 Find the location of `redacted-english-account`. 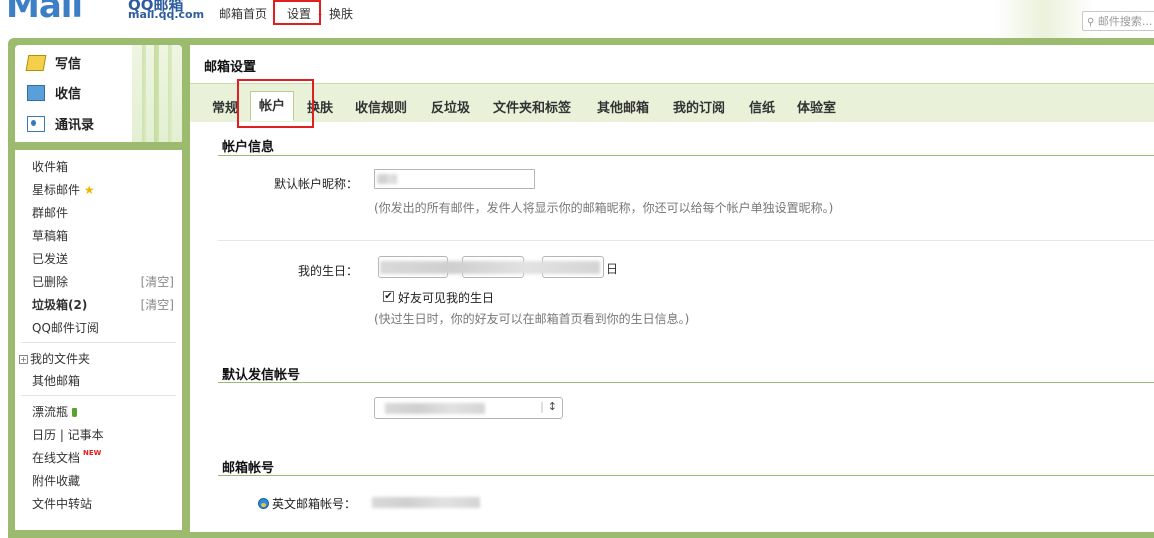

redacted-english-account is located at coordinates (426, 502).